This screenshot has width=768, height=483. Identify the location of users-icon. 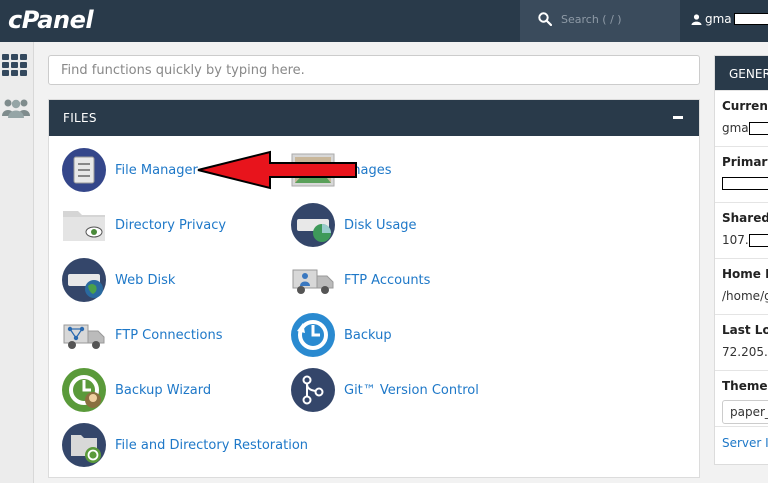
(16, 108).